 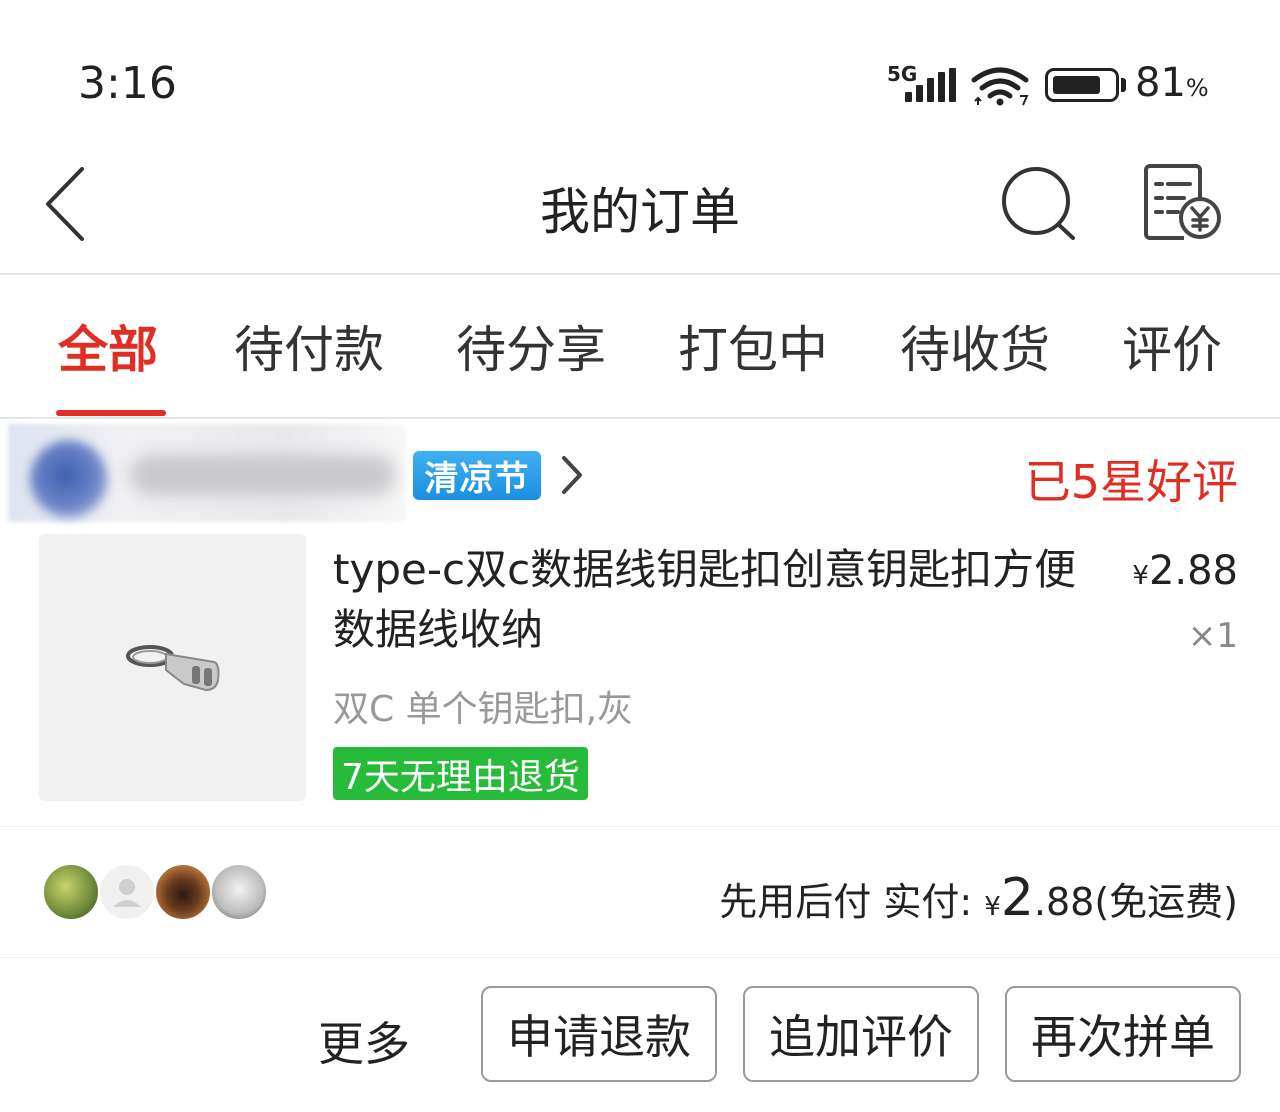 What do you see at coordinates (531, 346) in the screenshot?
I see `tab-pending-share: 待分享` at bounding box center [531, 346].